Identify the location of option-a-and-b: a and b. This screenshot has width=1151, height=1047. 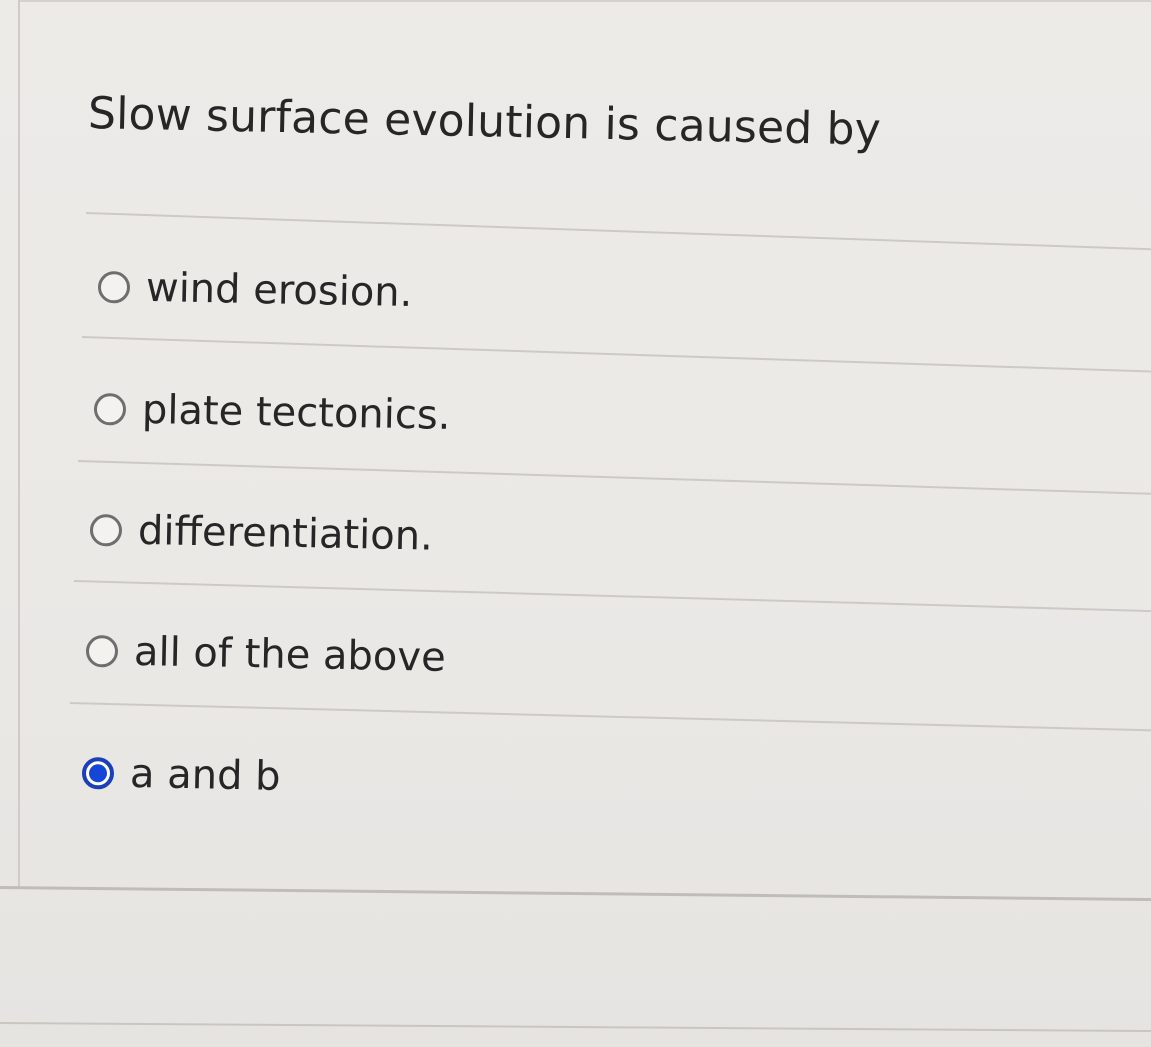
(181, 775).